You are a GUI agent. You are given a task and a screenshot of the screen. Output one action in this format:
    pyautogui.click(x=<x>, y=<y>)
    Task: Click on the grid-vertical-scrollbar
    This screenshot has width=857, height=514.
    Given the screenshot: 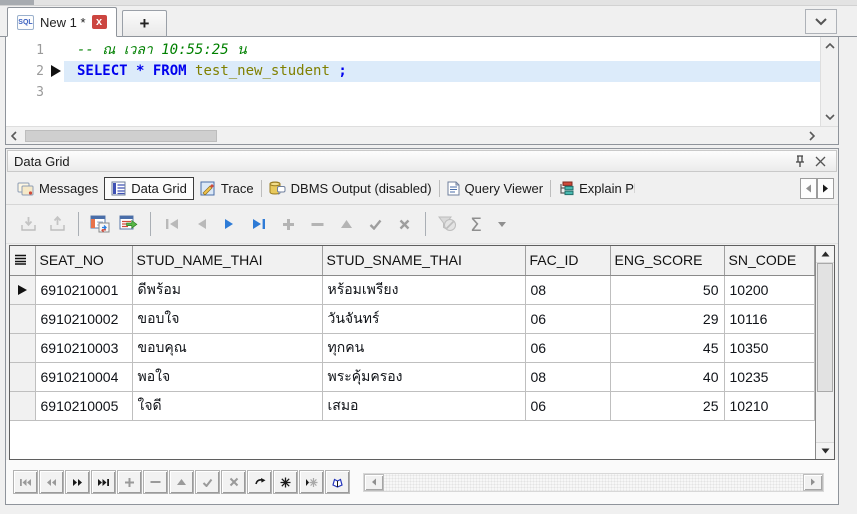 What is the action you would take?
    pyautogui.click(x=824, y=352)
    